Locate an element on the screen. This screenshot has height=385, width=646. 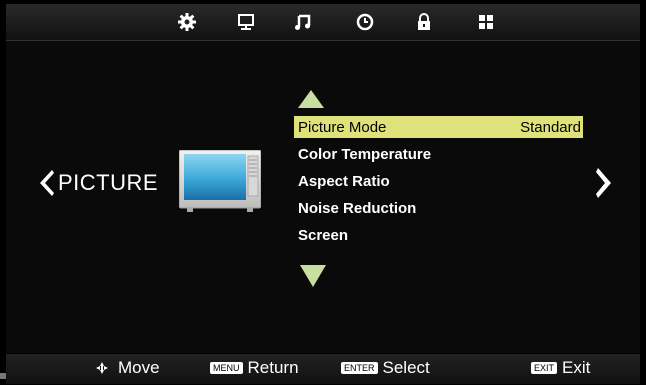
move-hint: Move is located at coordinates (127, 368).